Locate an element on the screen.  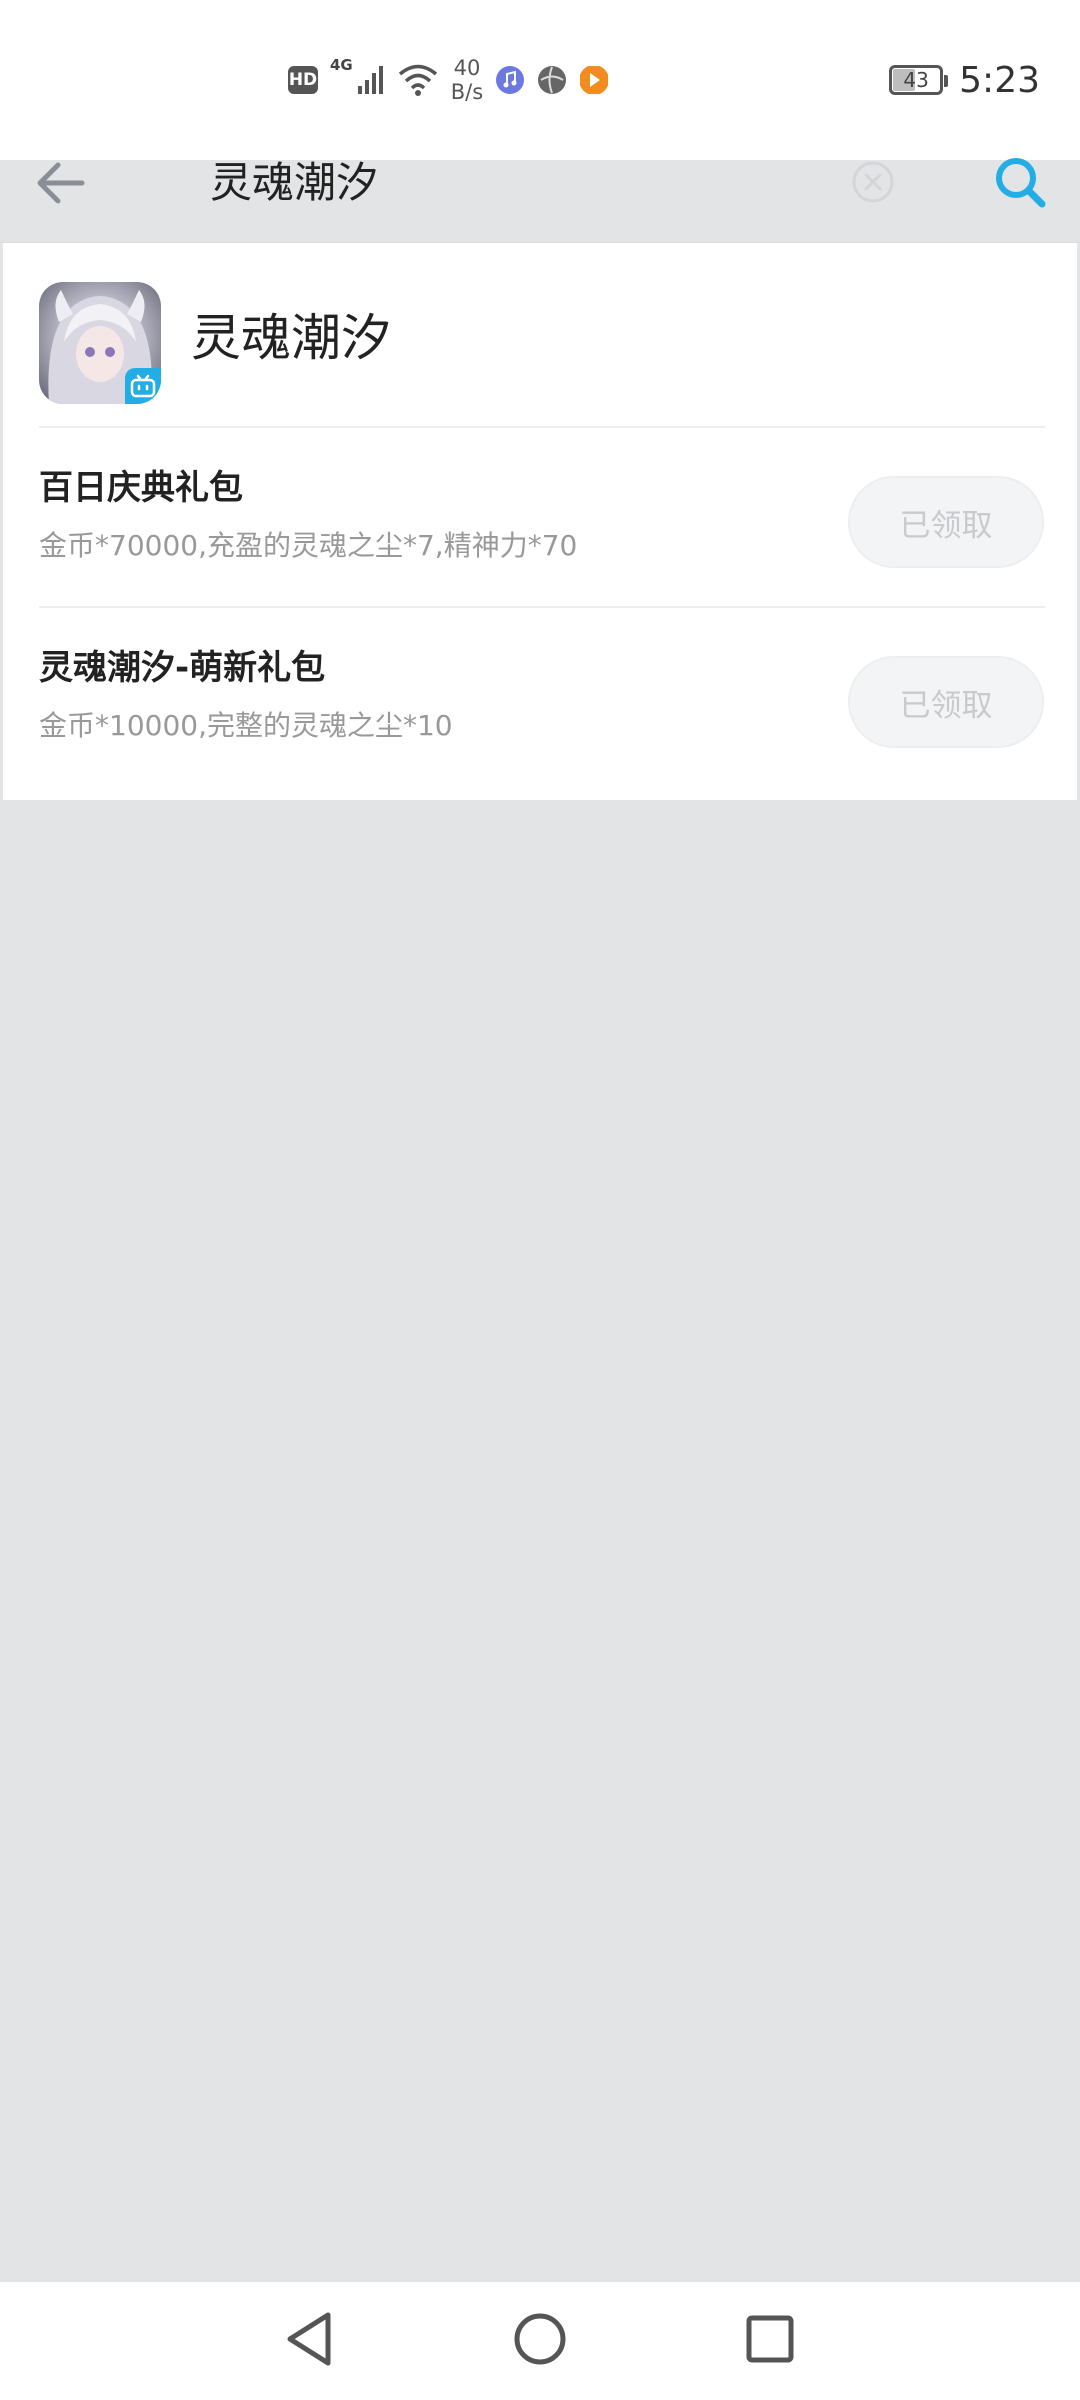
clear-search-button is located at coordinates (873, 182).